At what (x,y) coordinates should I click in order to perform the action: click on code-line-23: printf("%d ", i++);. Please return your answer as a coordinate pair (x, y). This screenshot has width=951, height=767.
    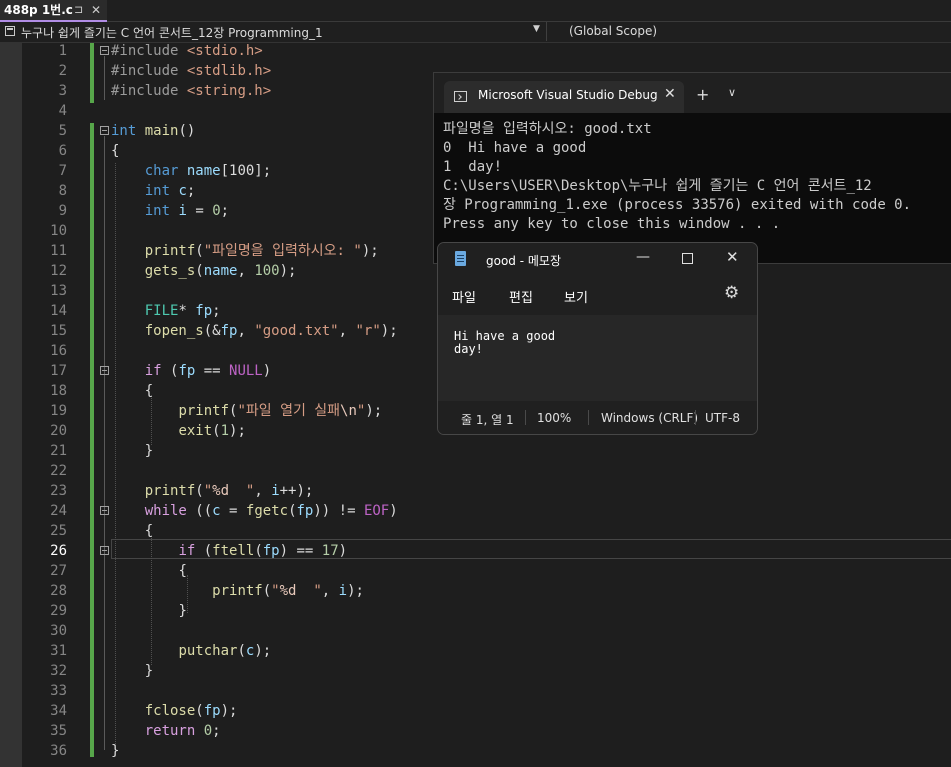
    Looking at the image, I should click on (229, 491).